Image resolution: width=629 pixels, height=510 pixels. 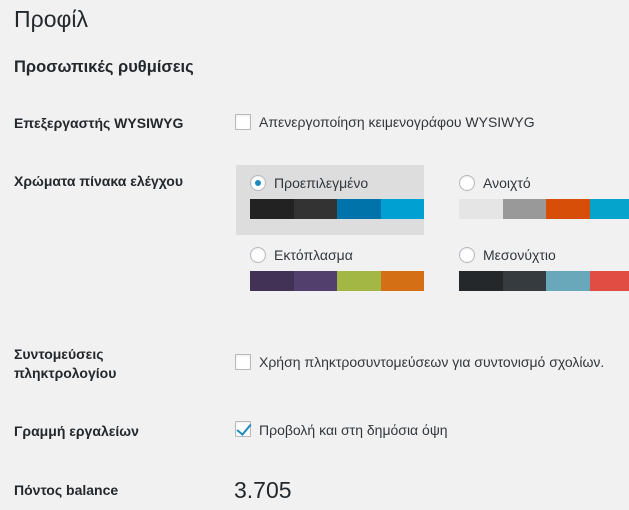 What do you see at coordinates (99, 123) in the screenshot?
I see `wysiwyg-label: Επεξεργαστής WYSIWYG` at bounding box center [99, 123].